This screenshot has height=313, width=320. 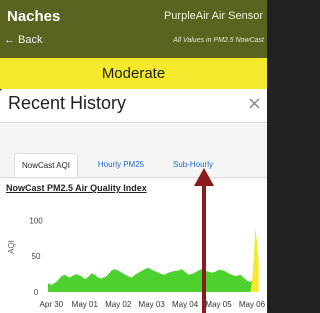 I want to click on chart-title: NowCast PM2.5 Air Quality Index, so click(x=76, y=188).